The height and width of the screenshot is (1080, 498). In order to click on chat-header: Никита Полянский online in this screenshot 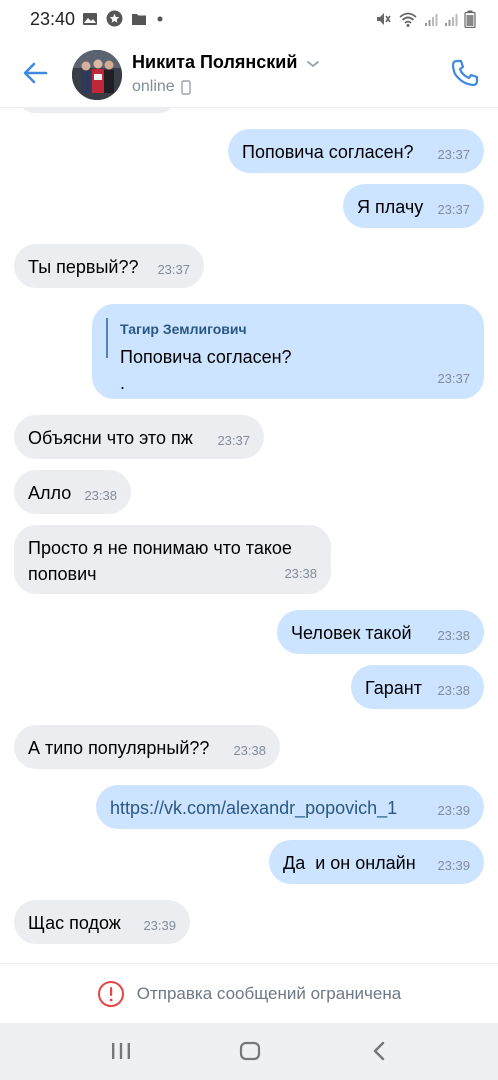, I will do `click(249, 73)`.